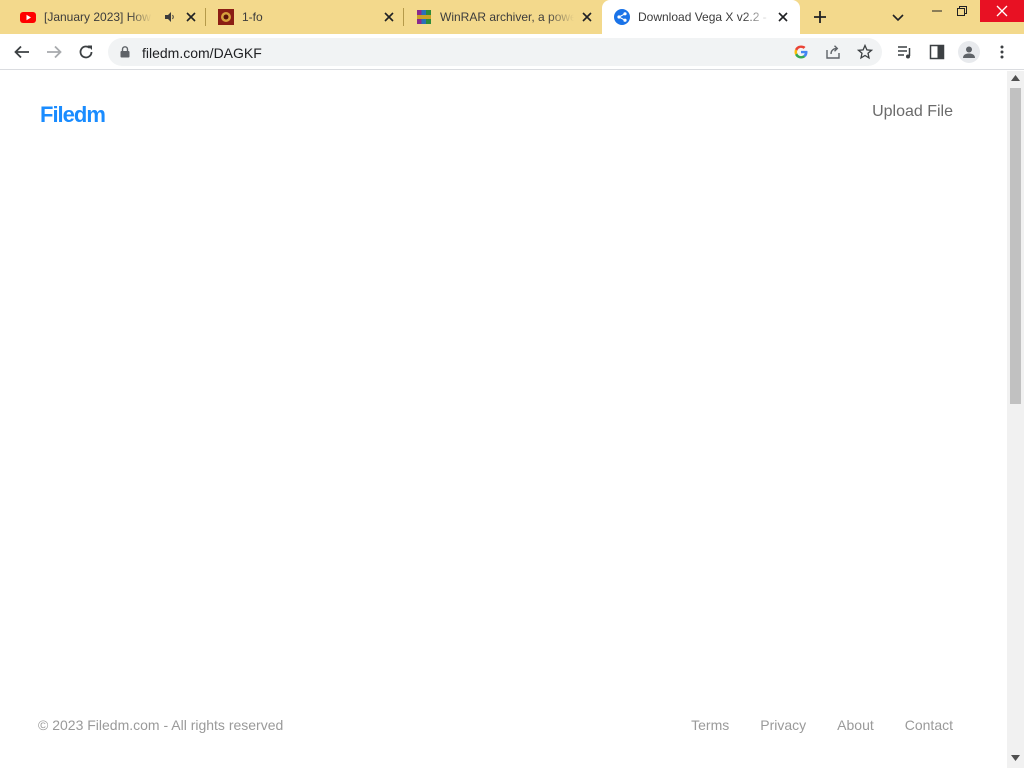 This screenshot has width=1024, height=768. I want to click on forward-arrow-icon, so click(54, 52).